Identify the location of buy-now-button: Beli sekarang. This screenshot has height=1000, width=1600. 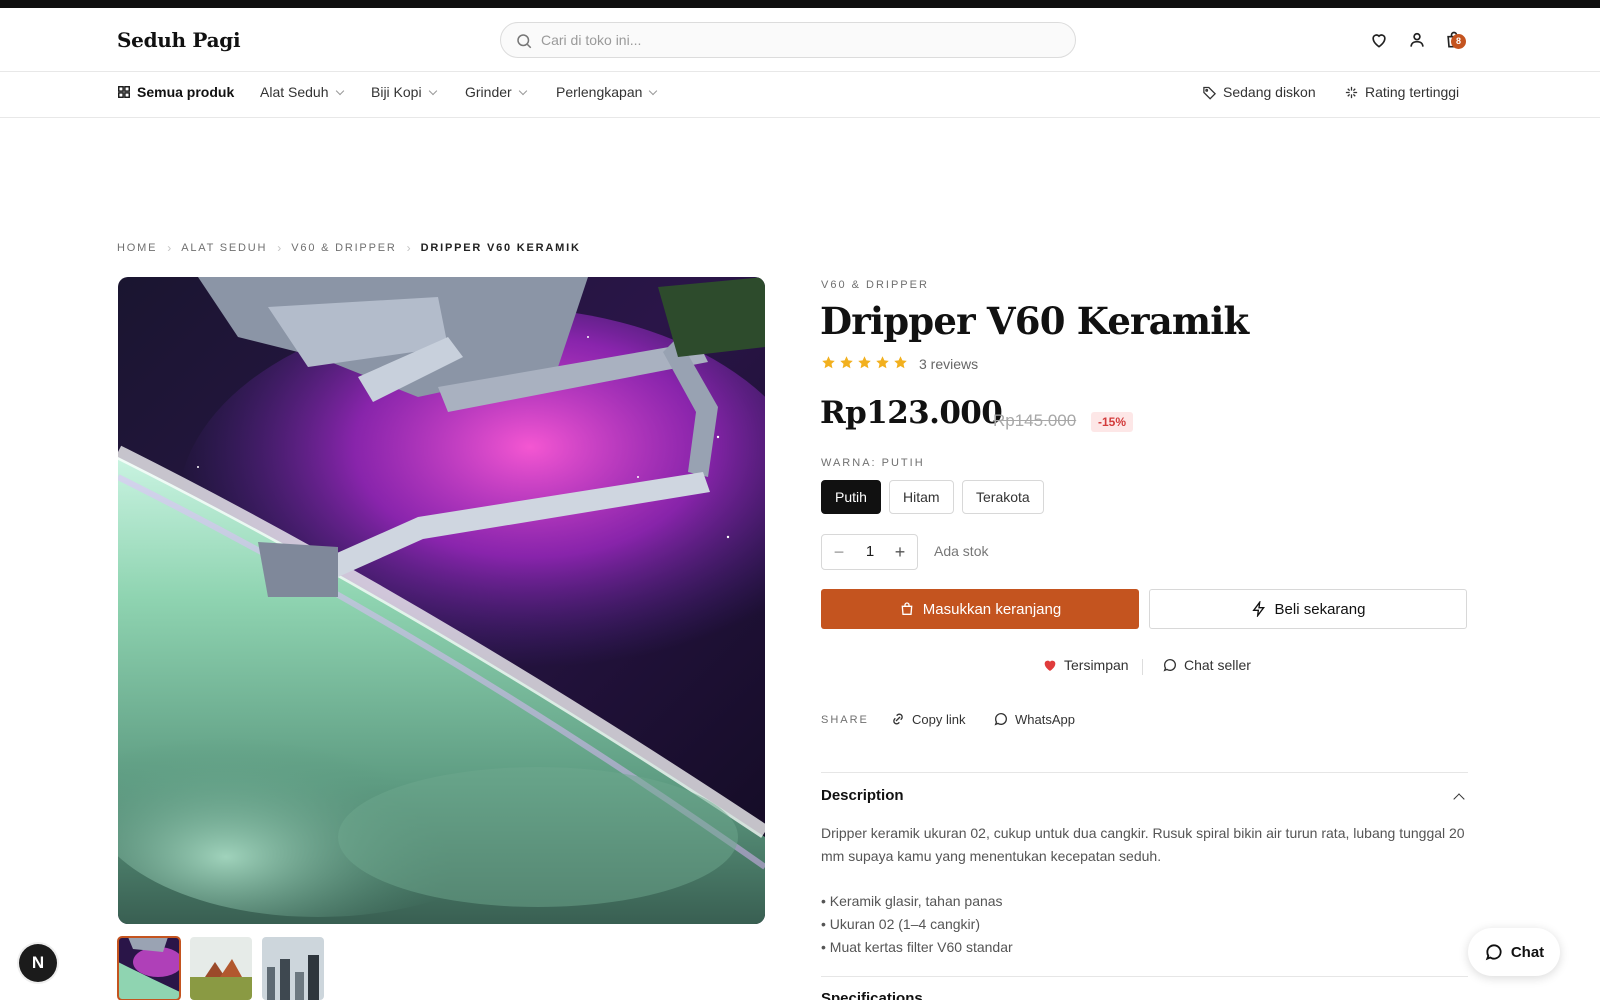
(1308, 609).